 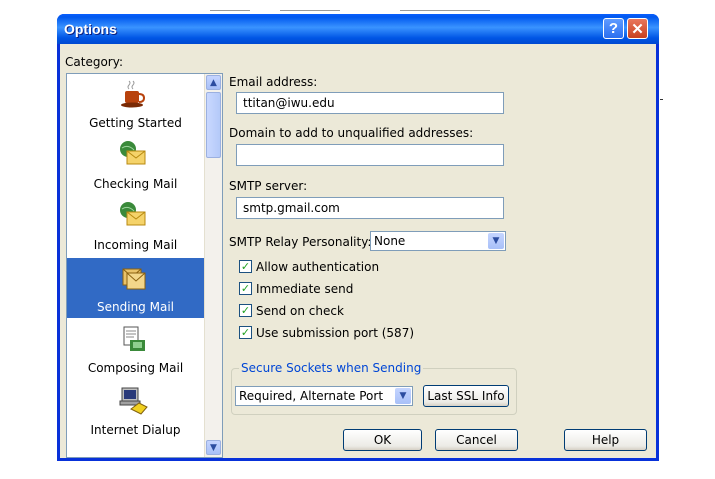 I want to click on relay-personality-select: None ▼, so click(x=438, y=241).